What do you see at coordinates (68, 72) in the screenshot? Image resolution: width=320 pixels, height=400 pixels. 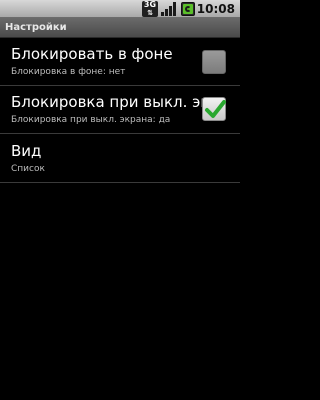 I see `pref-summary: Блокировка в фоне: нет` at bounding box center [68, 72].